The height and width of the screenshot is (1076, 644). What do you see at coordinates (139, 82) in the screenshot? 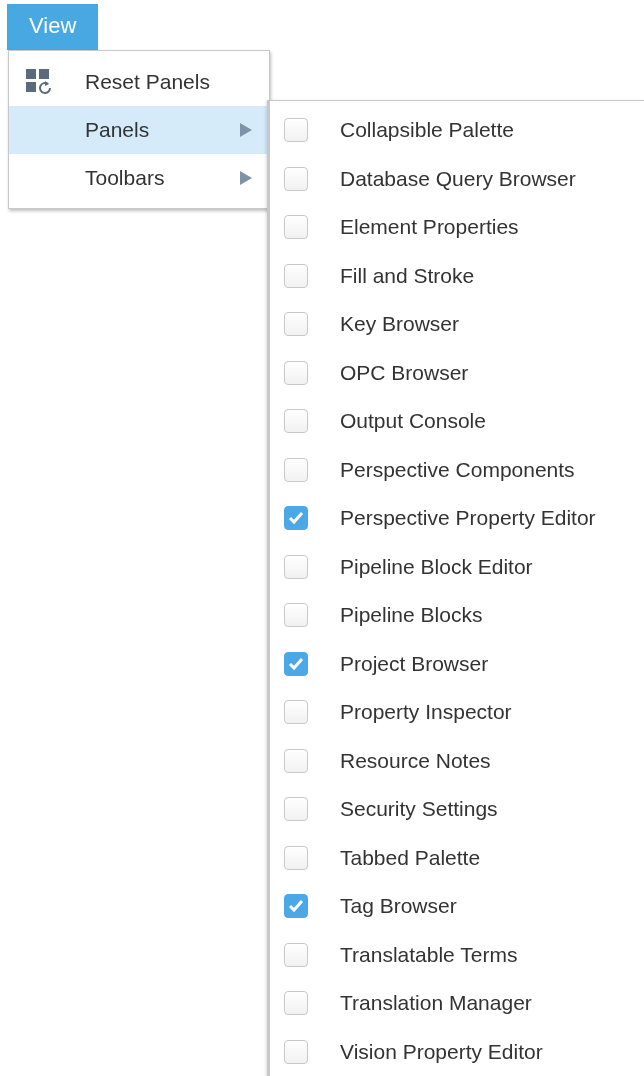
I see `menu-item: Reset Panels` at bounding box center [139, 82].